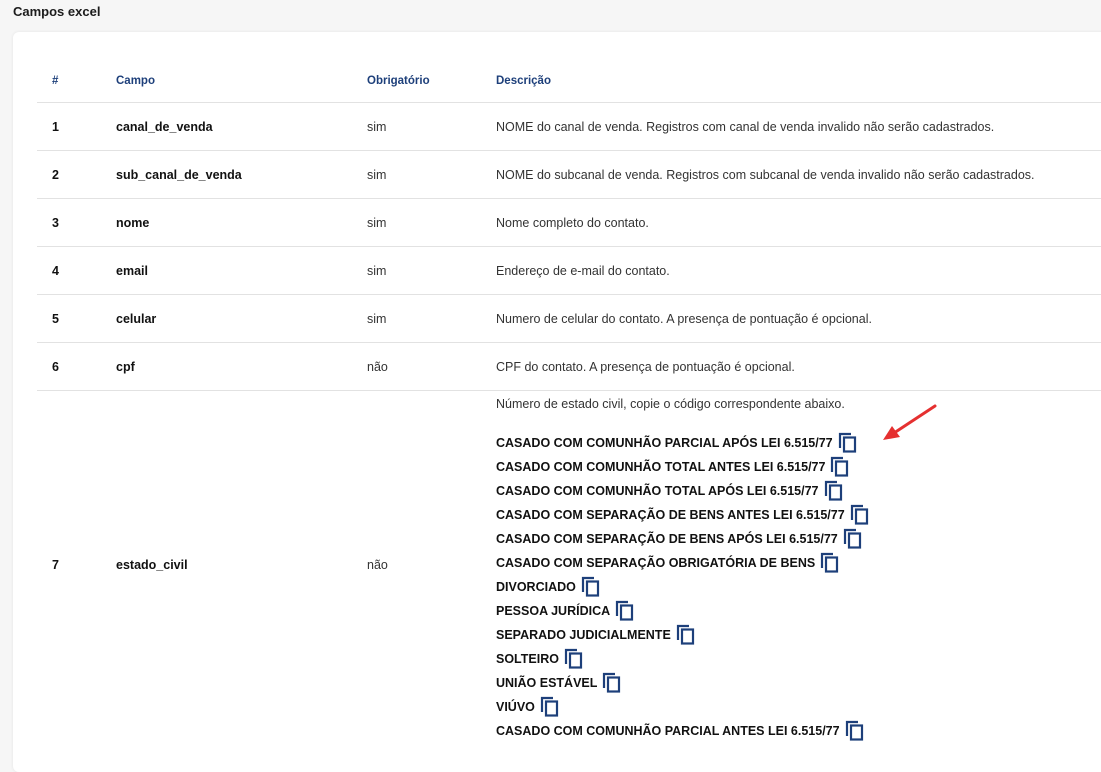  Describe the element at coordinates (791, 270) in the screenshot. I see `cell-descricao: Endereço de e-mail do contato.` at that location.